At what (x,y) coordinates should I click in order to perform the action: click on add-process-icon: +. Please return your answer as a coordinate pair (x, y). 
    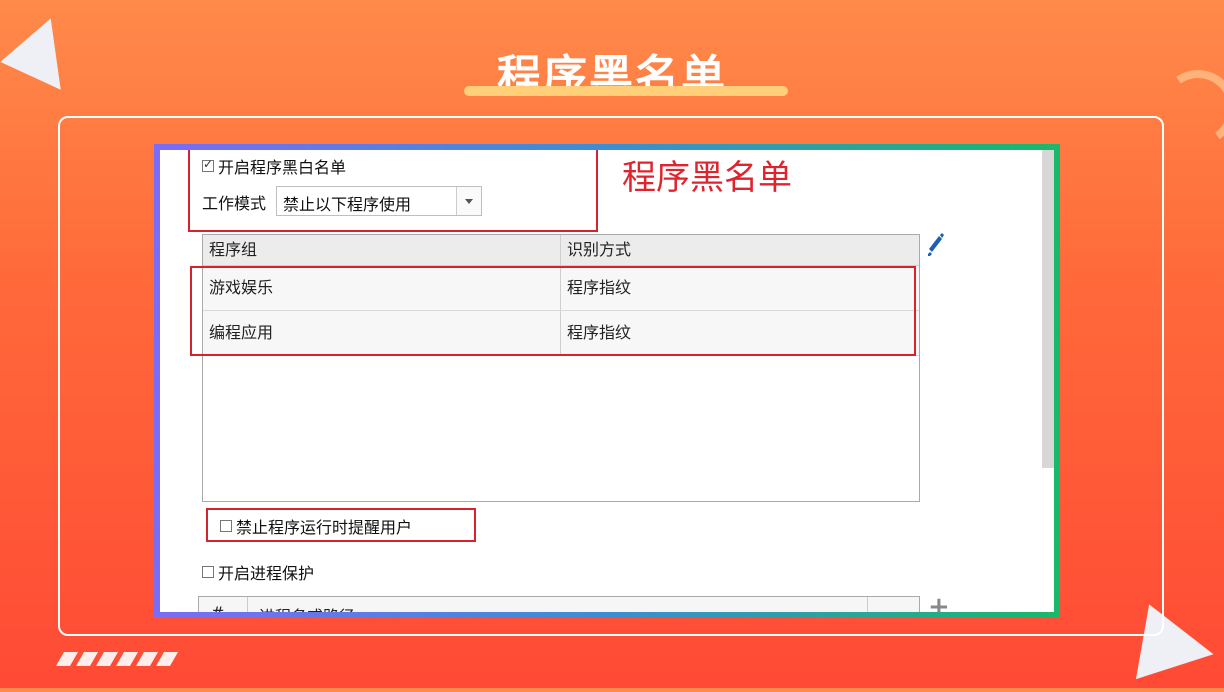
    Looking at the image, I should click on (939, 602).